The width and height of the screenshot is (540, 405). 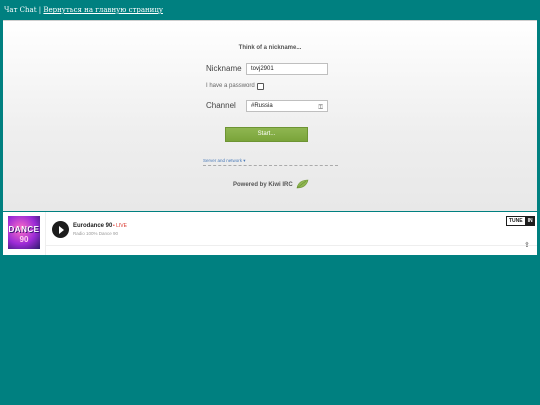 I want to click on kiwi-leaf-icon, so click(x=302, y=184).